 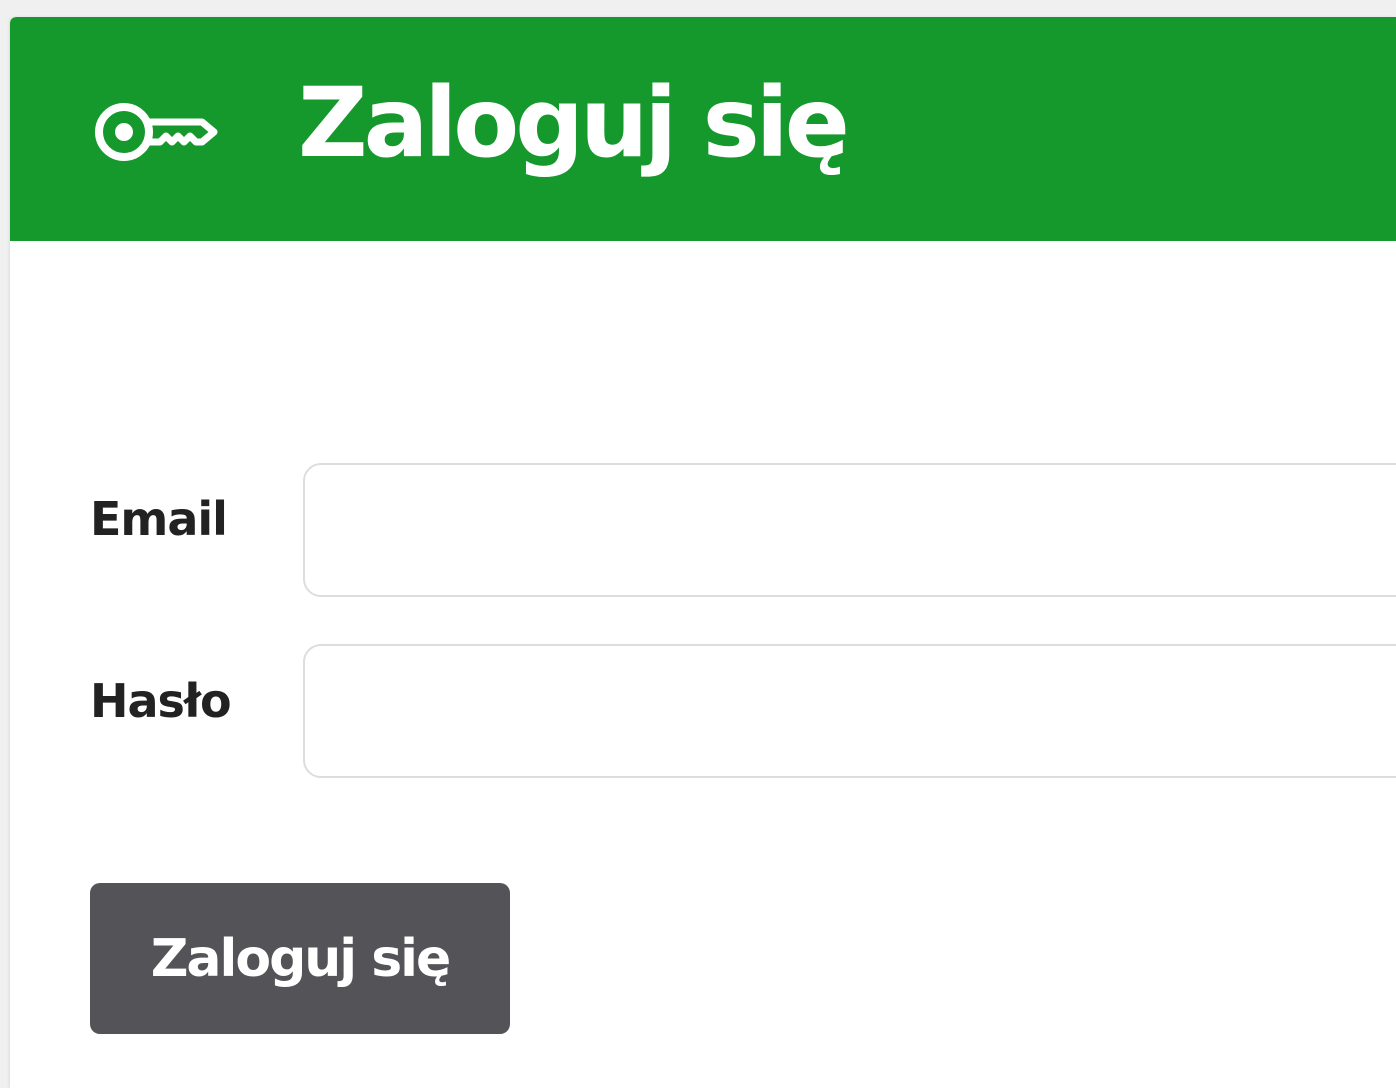 I want to click on login-button: Zaloguj się, so click(x=300, y=958).